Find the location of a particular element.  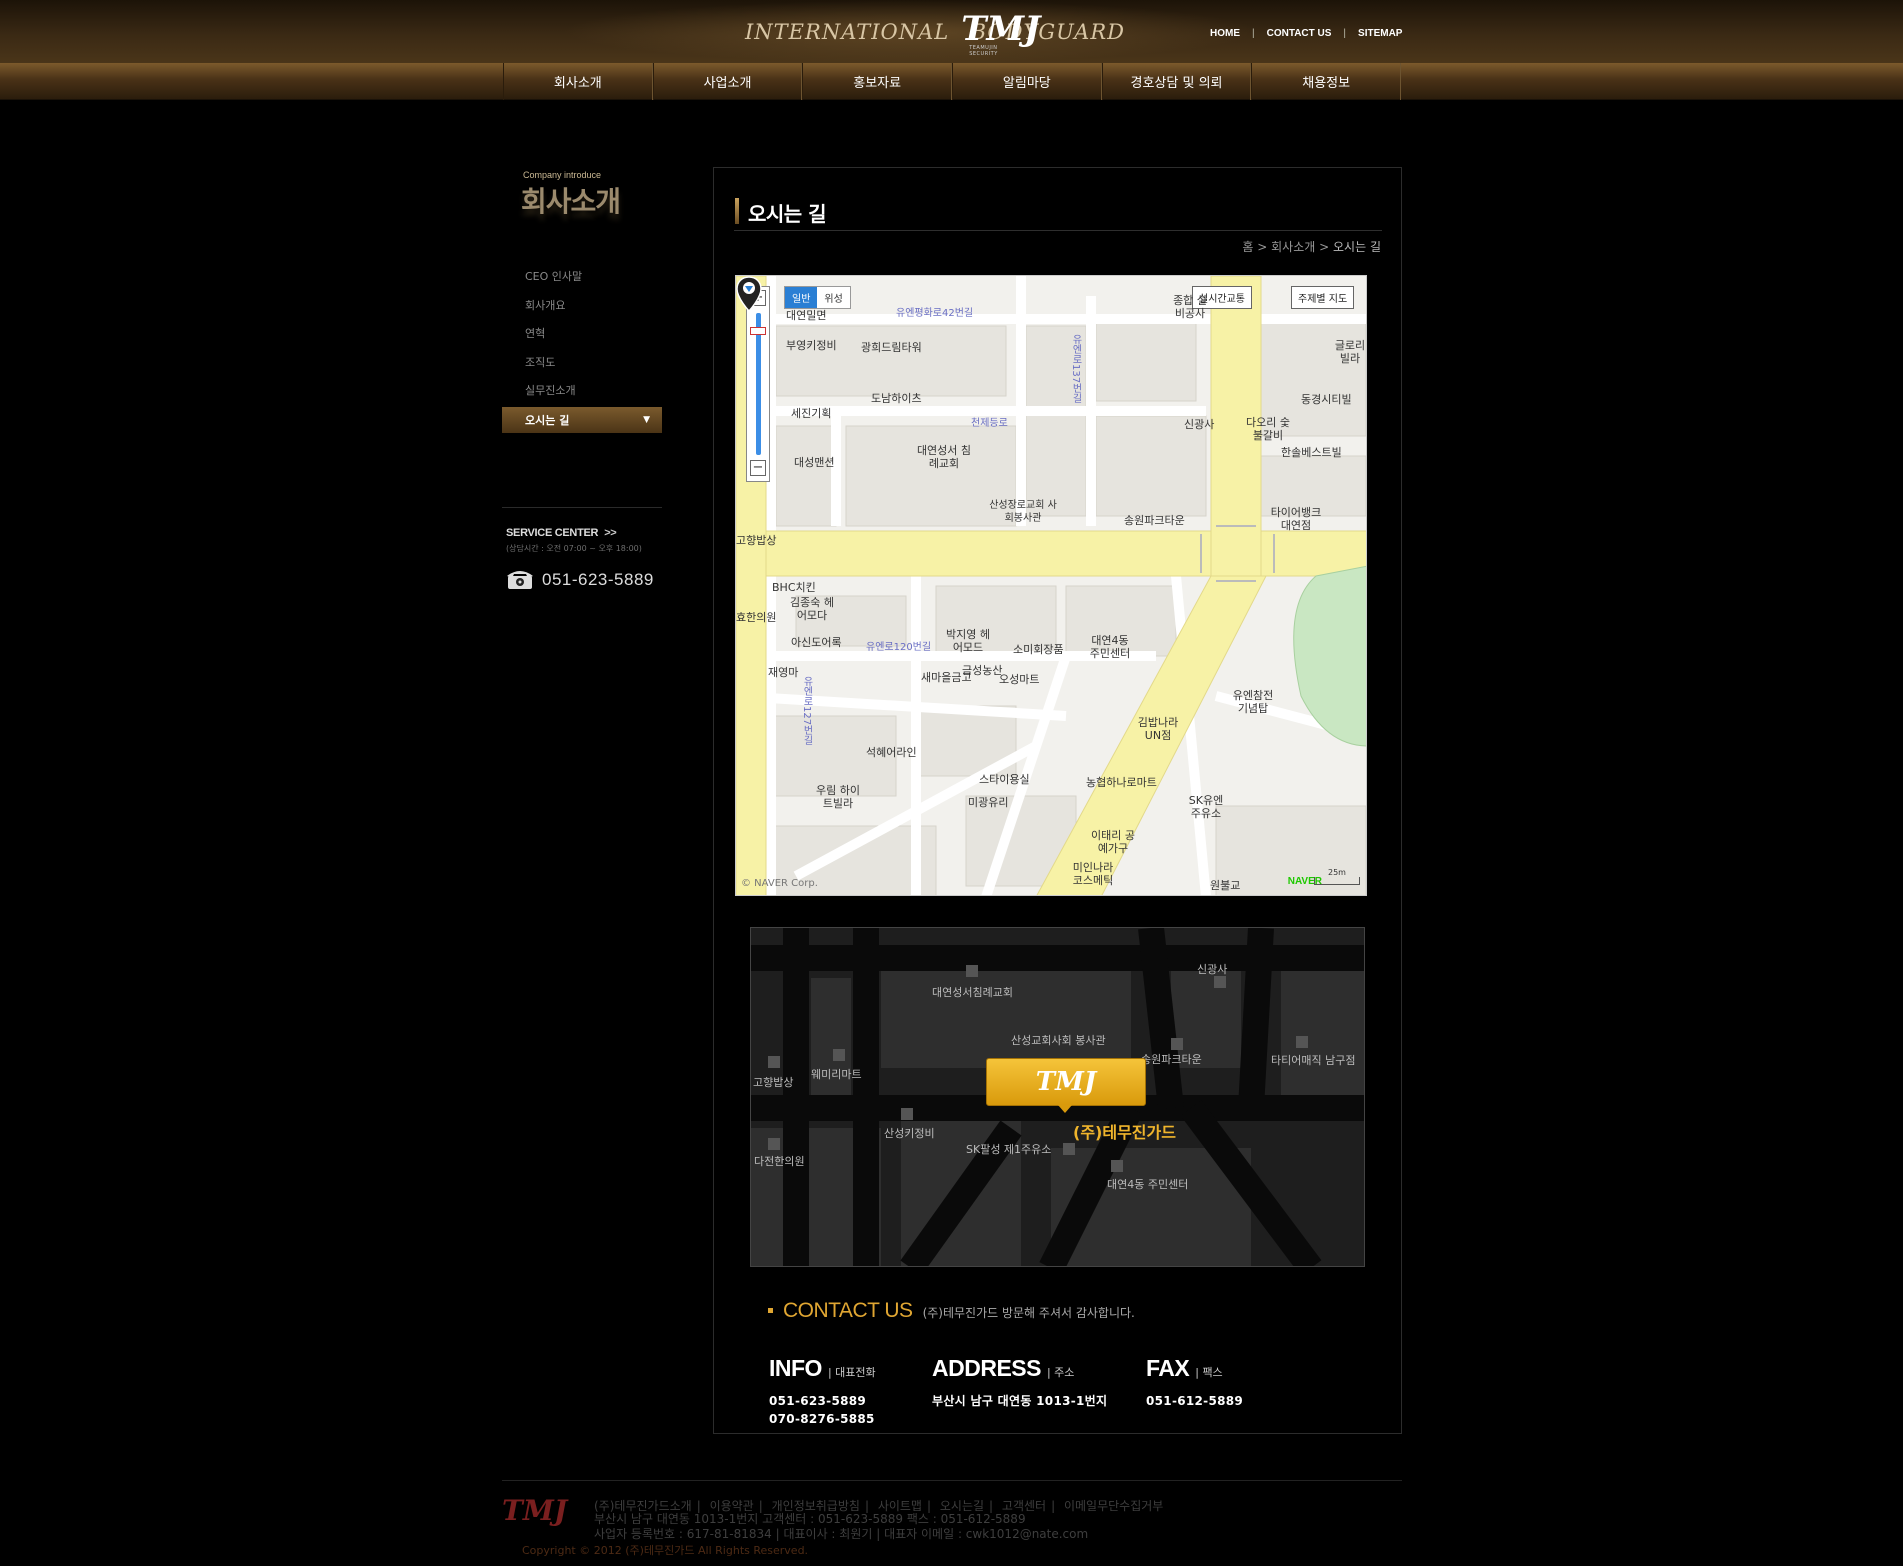

contact-fax-block: FAX | 팩스 051-612-5889 is located at coordinates (1194, 1382).